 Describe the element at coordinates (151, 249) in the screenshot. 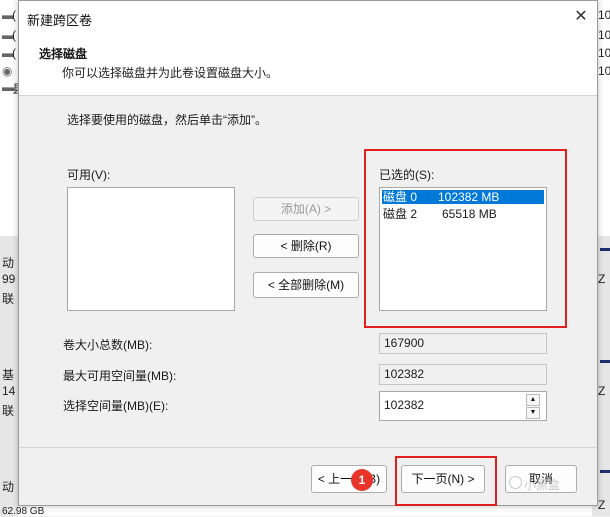

I see `available-disk-list` at that location.